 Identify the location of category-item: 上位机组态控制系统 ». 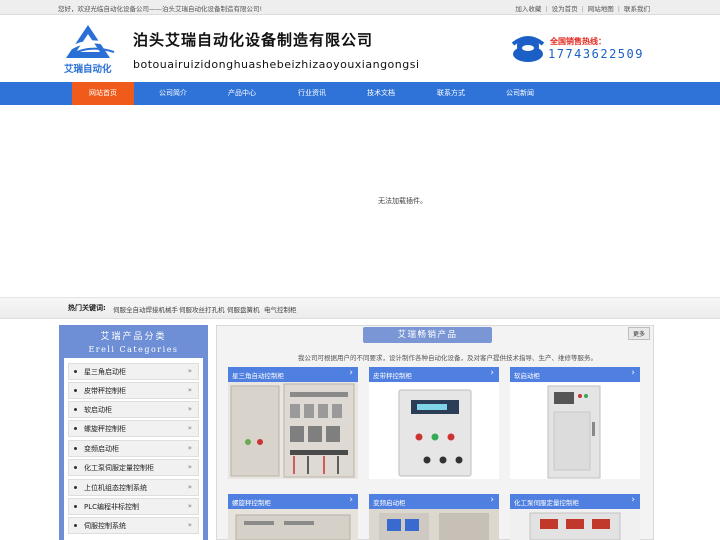
(133, 487).